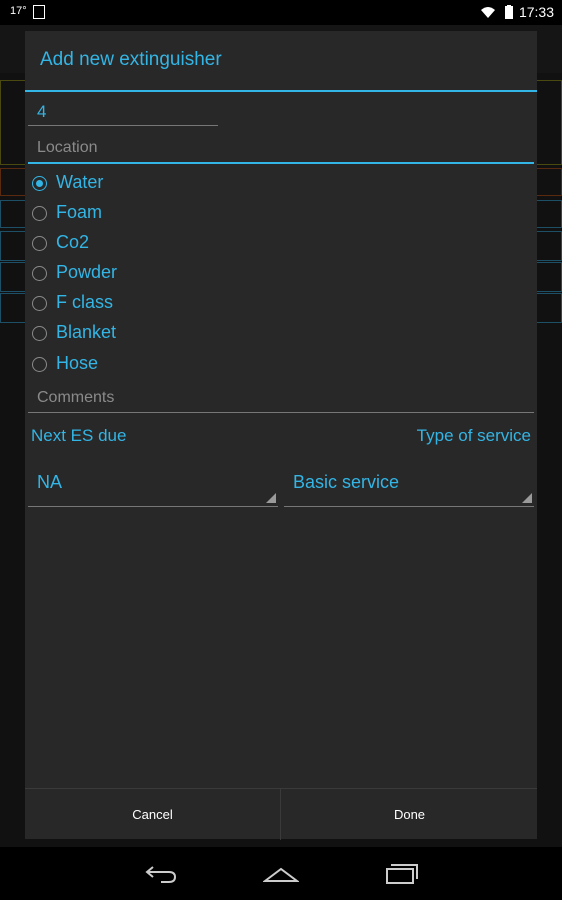 The width and height of the screenshot is (562, 900). Describe the element at coordinates (79, 212) in the screenshot. I see `radio-label: Foam` at that location.